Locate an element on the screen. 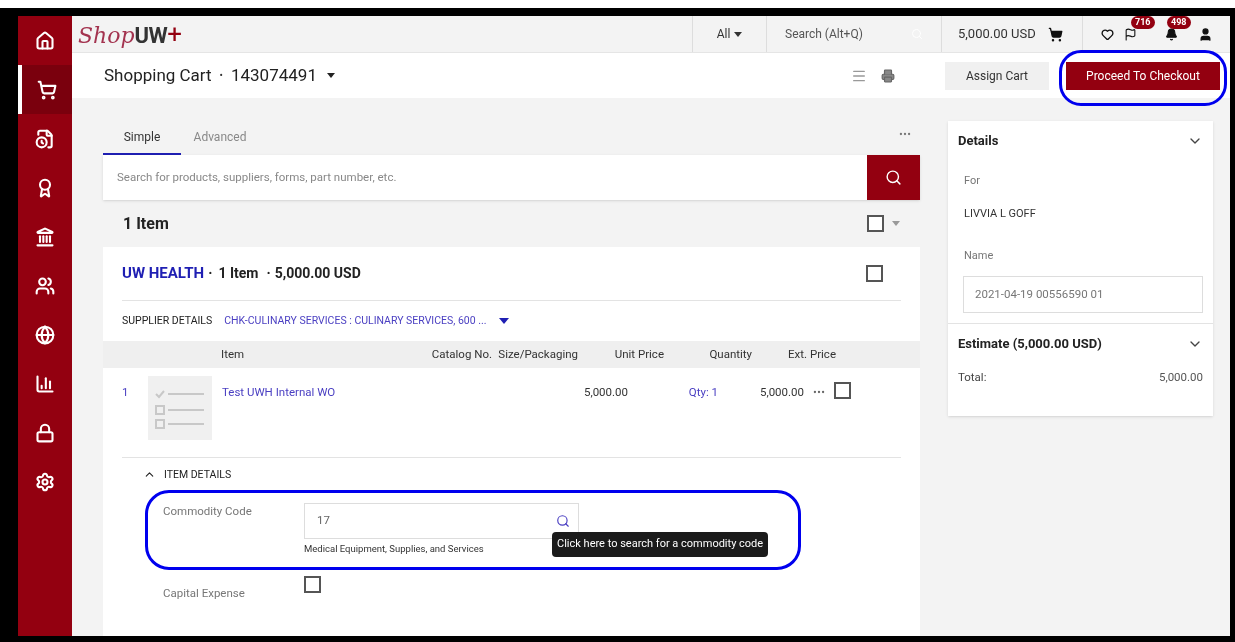 The width and height of the screenshot is (1235, 642). name-label: Name is located at coordinates (979, 255).